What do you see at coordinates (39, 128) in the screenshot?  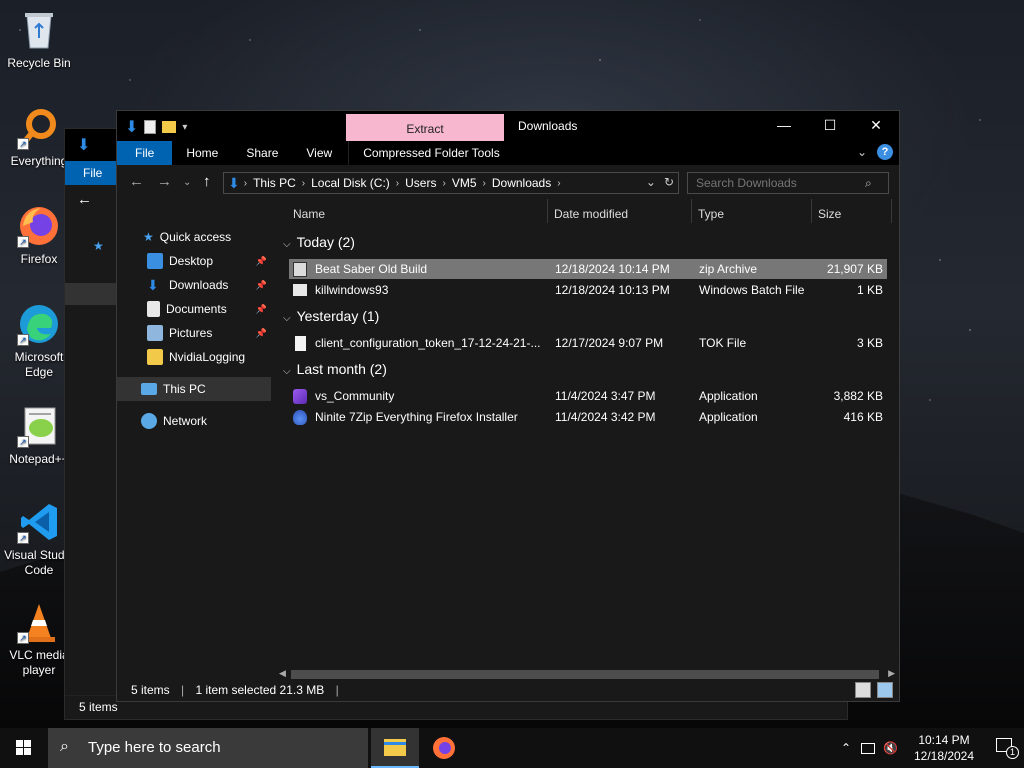 I see `everything-icon: ↗` at bounding box center [39, 128].